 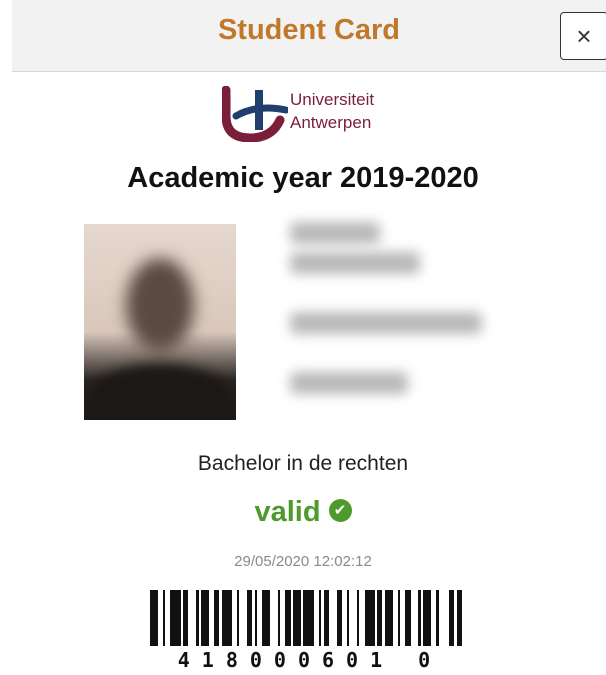 What do you see at coordinates (303, 178) in the screenshot?
I see `academic-year: Academic year 2019-2020` at bounding box center [303, 178].